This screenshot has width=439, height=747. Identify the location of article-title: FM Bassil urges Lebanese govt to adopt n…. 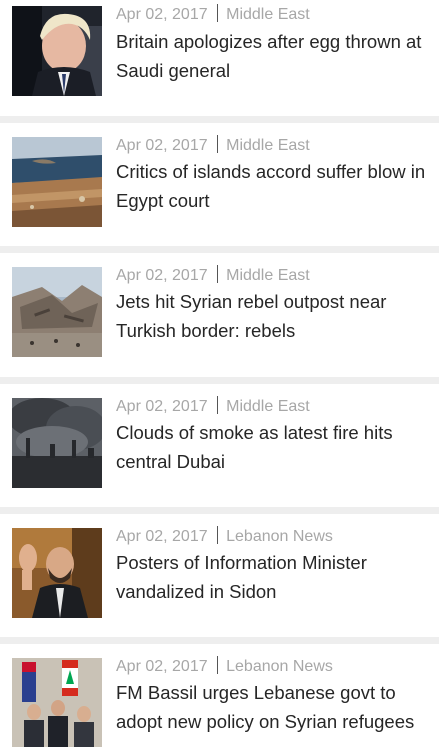
(275, 707).